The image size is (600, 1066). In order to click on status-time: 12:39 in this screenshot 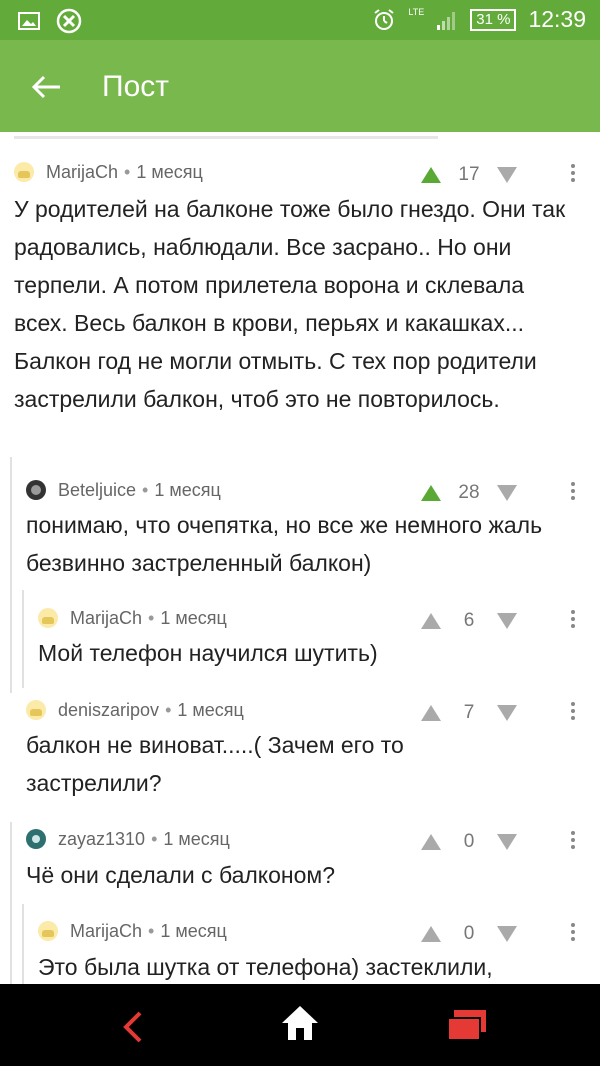, I will do `click(557, 19)`.